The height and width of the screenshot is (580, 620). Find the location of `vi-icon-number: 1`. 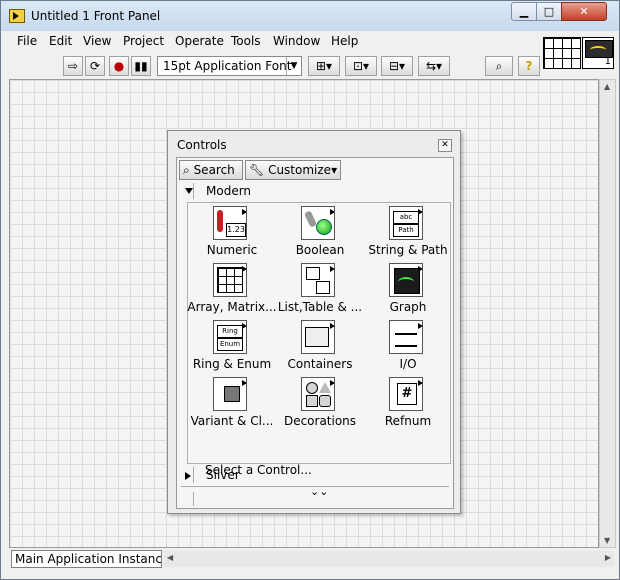

vi-icon-number: 1 is located at coordinates (607, 61).